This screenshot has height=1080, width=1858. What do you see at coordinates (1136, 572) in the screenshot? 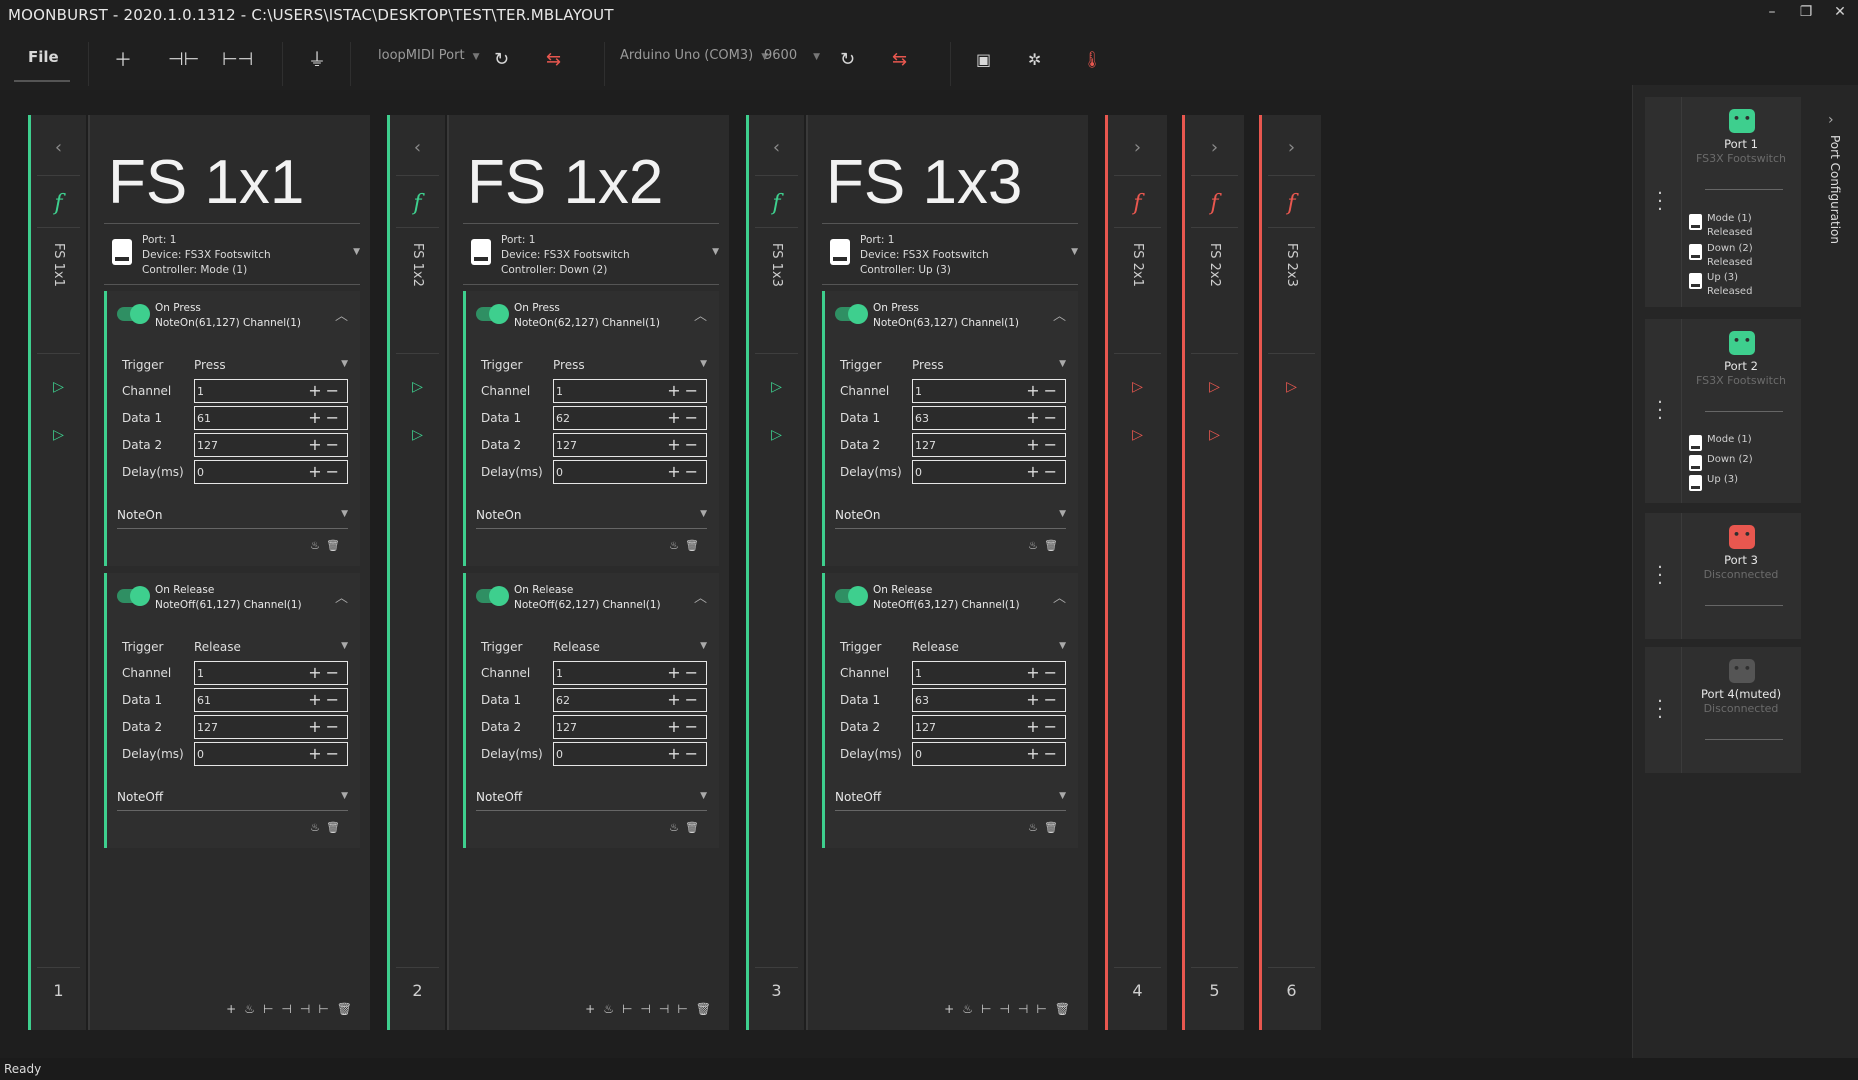
I see `strip-fs-2x1: › f FS 2x1 ▷ ▷ 4` at bounding box center [1136, 572].